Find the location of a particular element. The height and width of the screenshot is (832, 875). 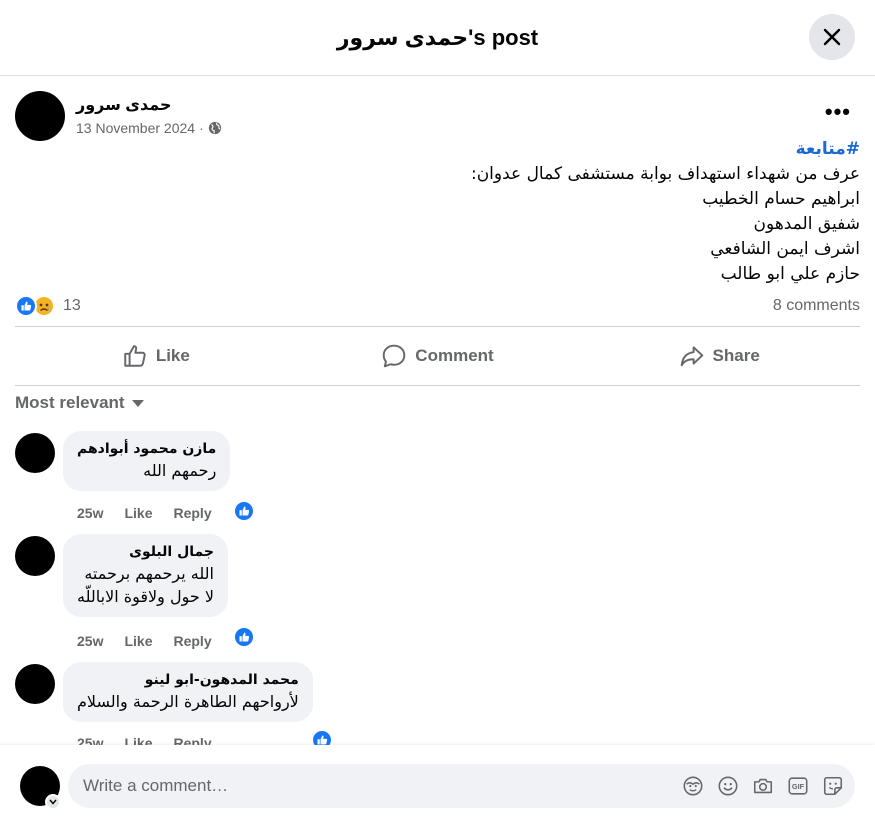

comment-button: Comment is located at coordinates (438, 356).